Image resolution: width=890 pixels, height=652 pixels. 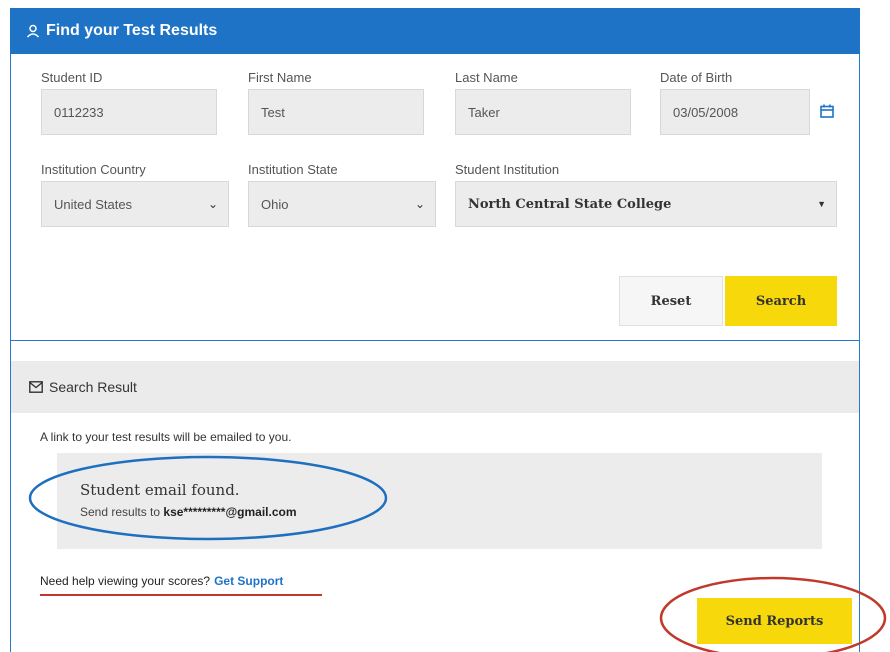 What do you see at coordinates (208, 498) in the screenshot?
I see `annotation-blue-ellipse` at bounding box center [208, 498].